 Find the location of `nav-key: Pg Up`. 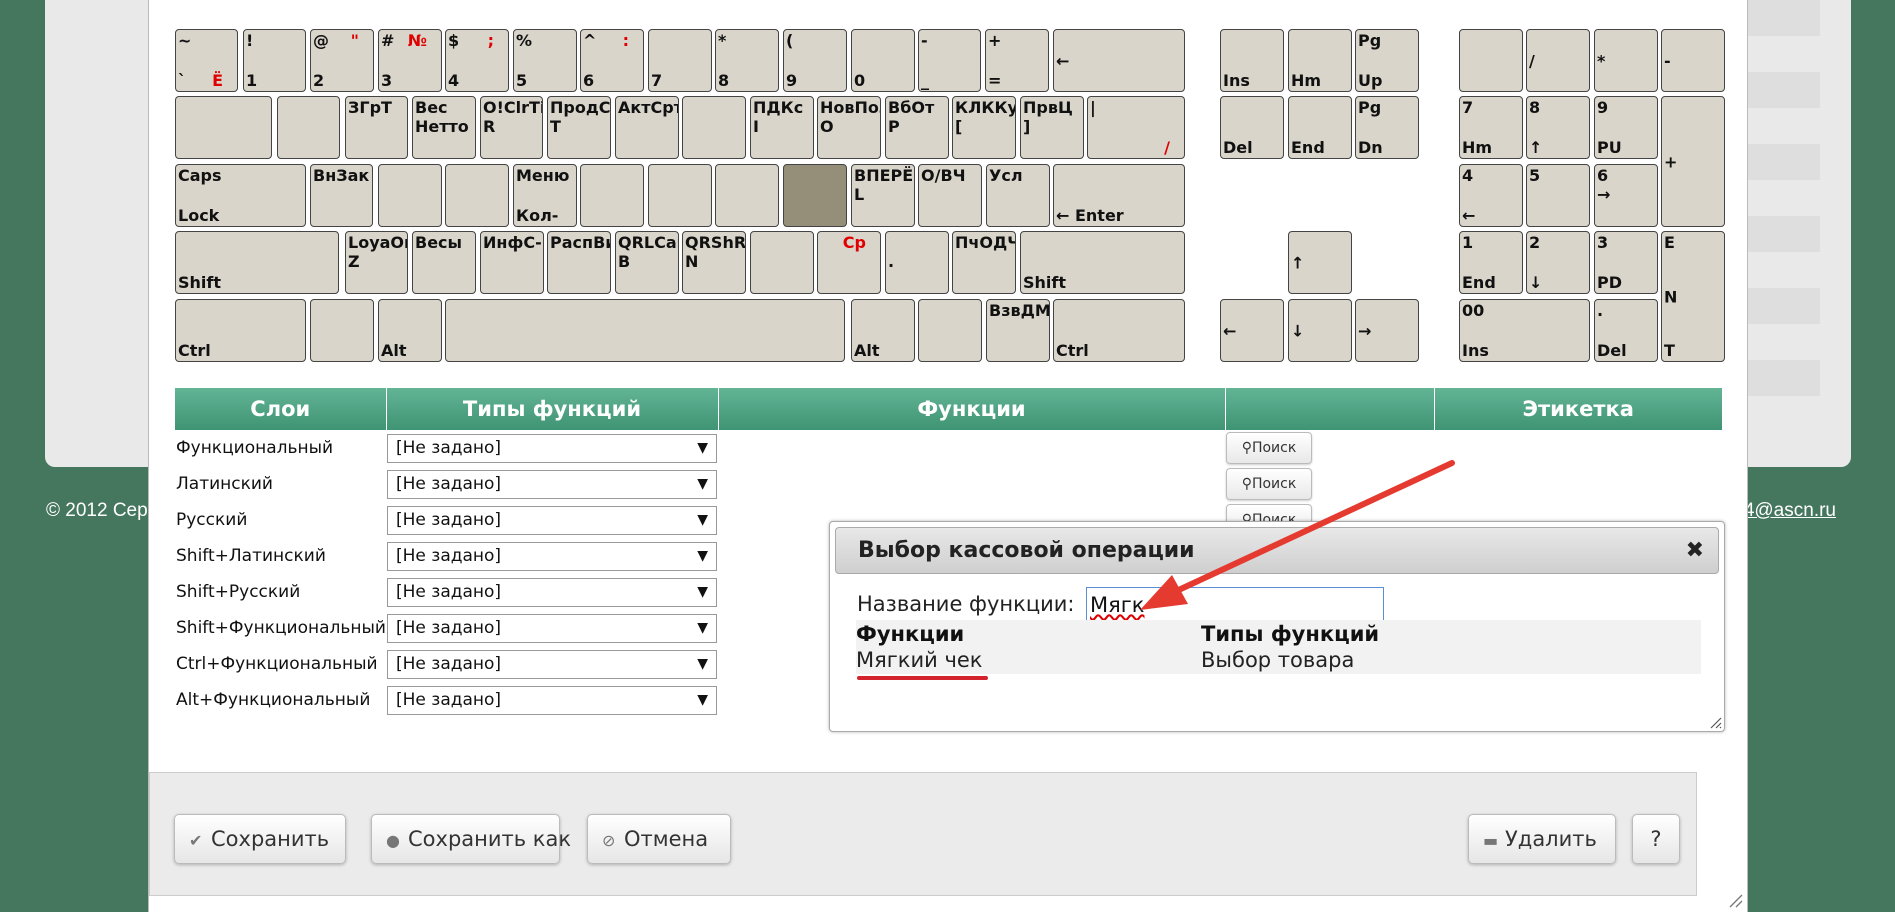

nav-key: Pg Up is located at coordinates (1387, 60).